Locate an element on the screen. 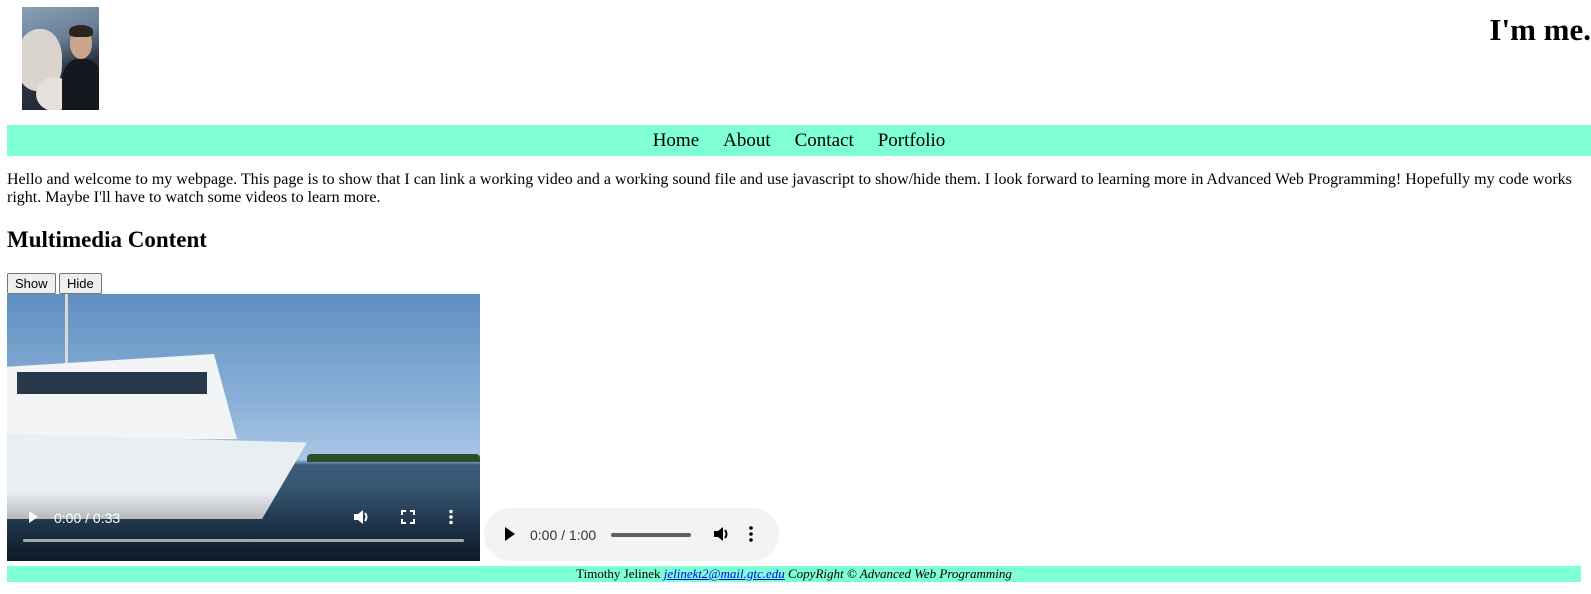  shoreline-shape is located at coordinates (393, 458).